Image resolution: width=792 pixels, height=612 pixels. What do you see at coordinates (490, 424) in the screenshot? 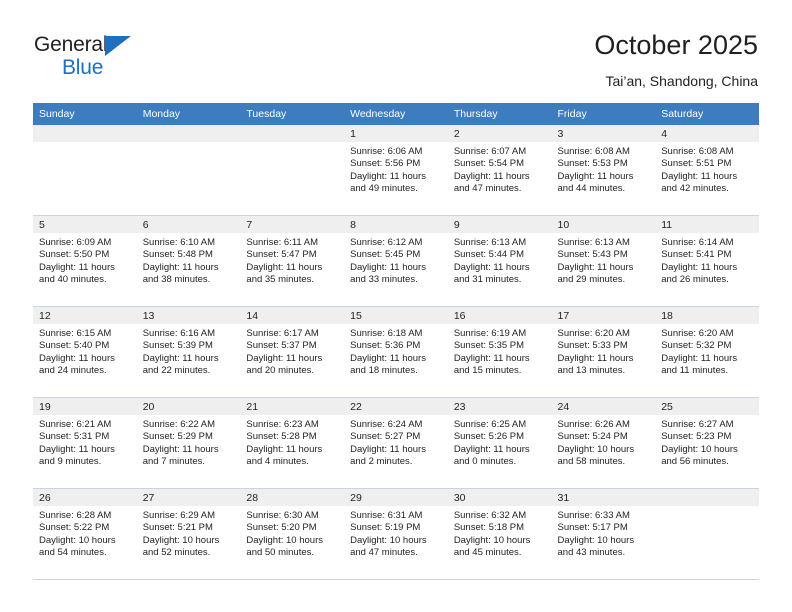
I see `day-sunrise-text: Sunrise: 6:25 AM` at bounding box center [490, 424].